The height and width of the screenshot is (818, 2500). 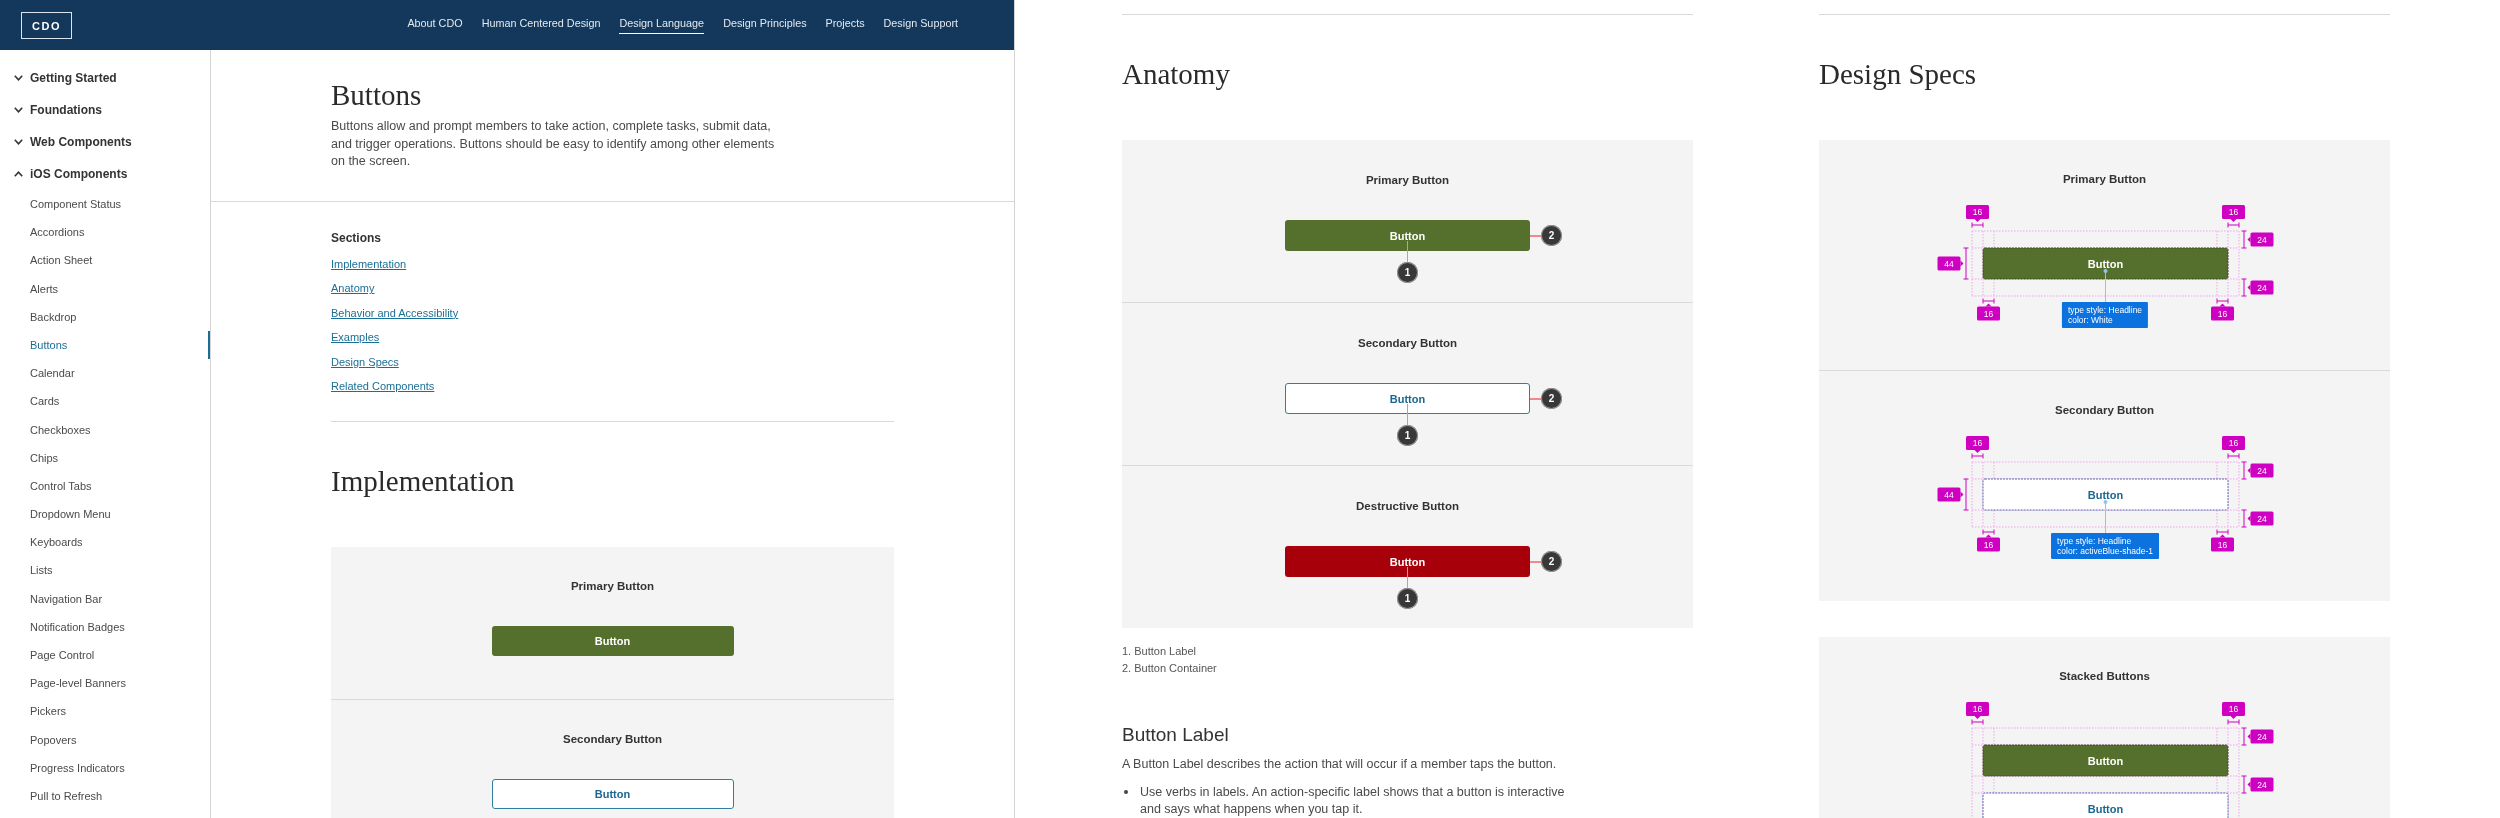 What do you see at coordinates (435, 17) in the screenshot?
I see `nav-link: About CDO` at bounding box center [435, 17].